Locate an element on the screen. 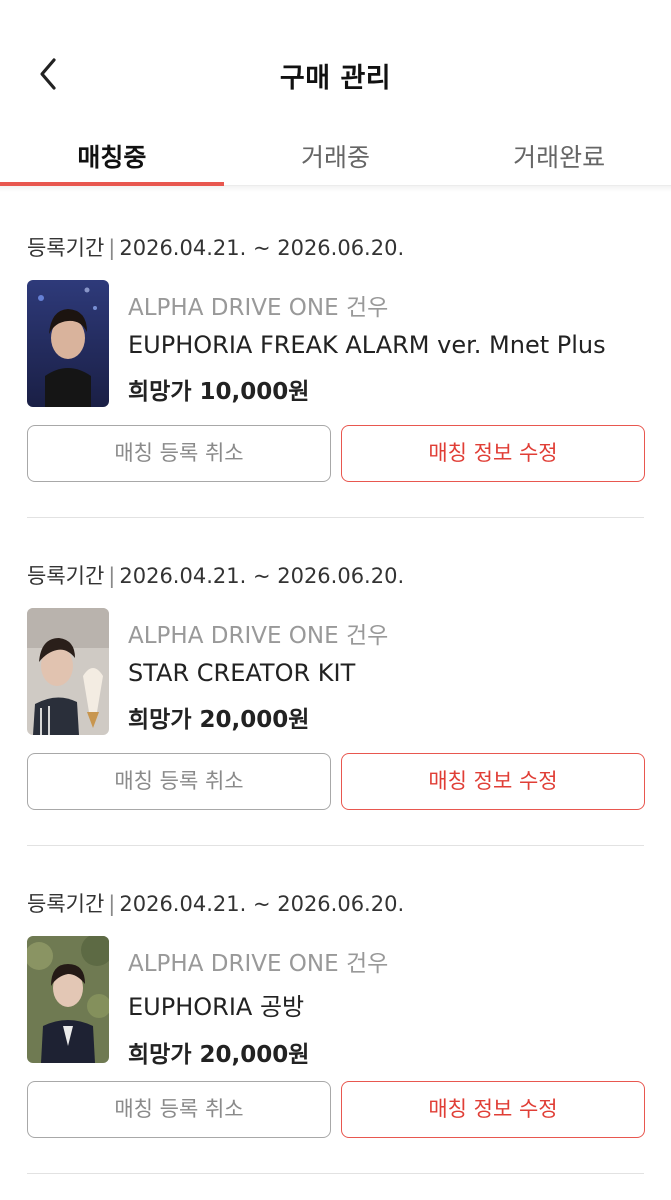 Image resolution: width=671 pixels, height=1200 pixels. page-title: 구매 관리 is located at coordinates (335, 78).